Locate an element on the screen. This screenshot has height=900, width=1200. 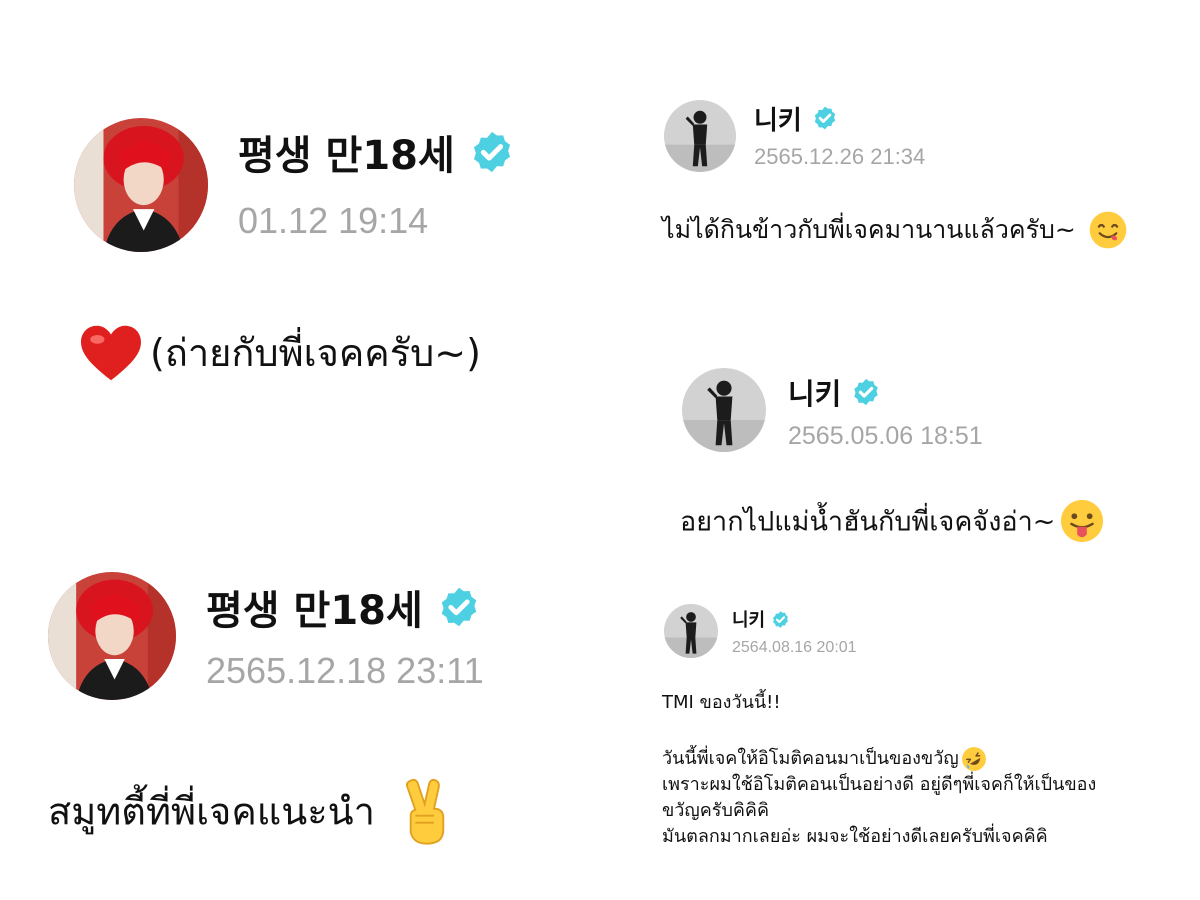
post-text-line: ขวัญครับคิคิคิ is located at coordinates (716, 810).